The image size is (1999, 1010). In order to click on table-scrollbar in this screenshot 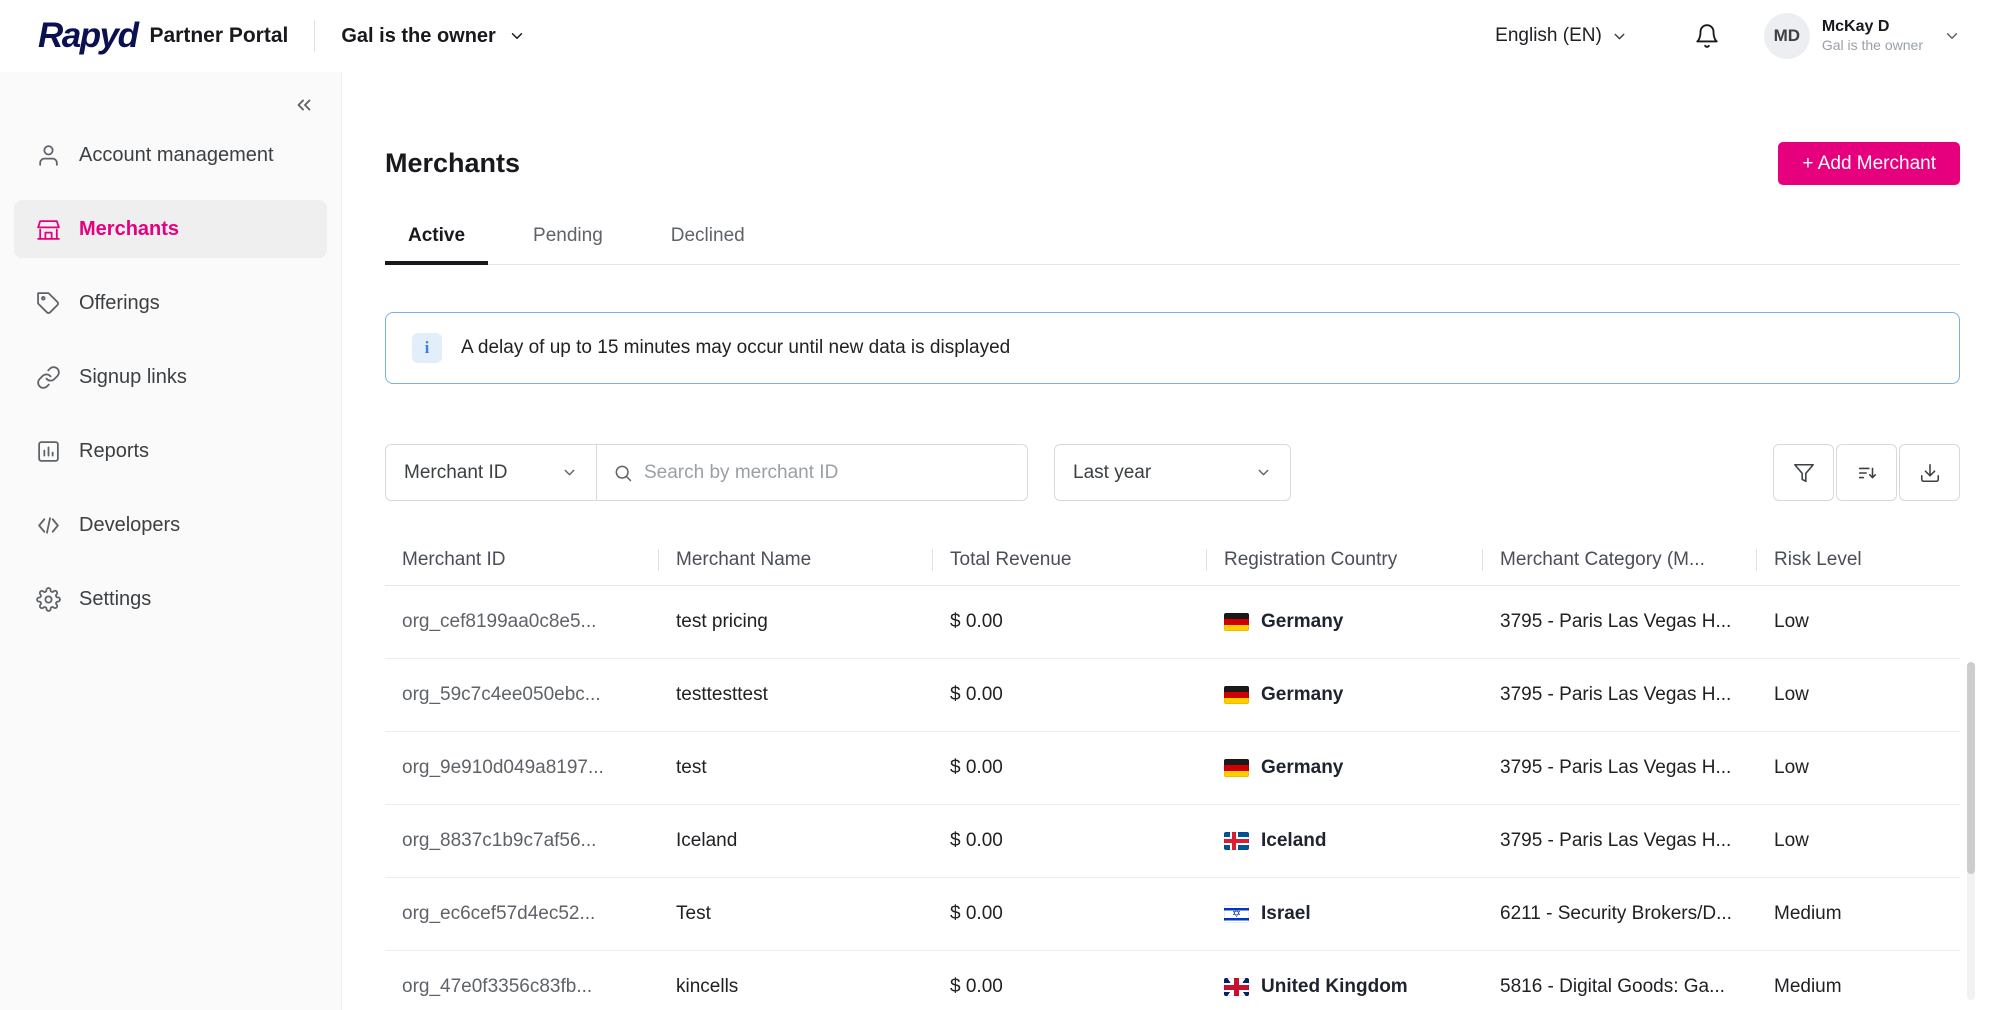, I will do `click(1971, 831)`.